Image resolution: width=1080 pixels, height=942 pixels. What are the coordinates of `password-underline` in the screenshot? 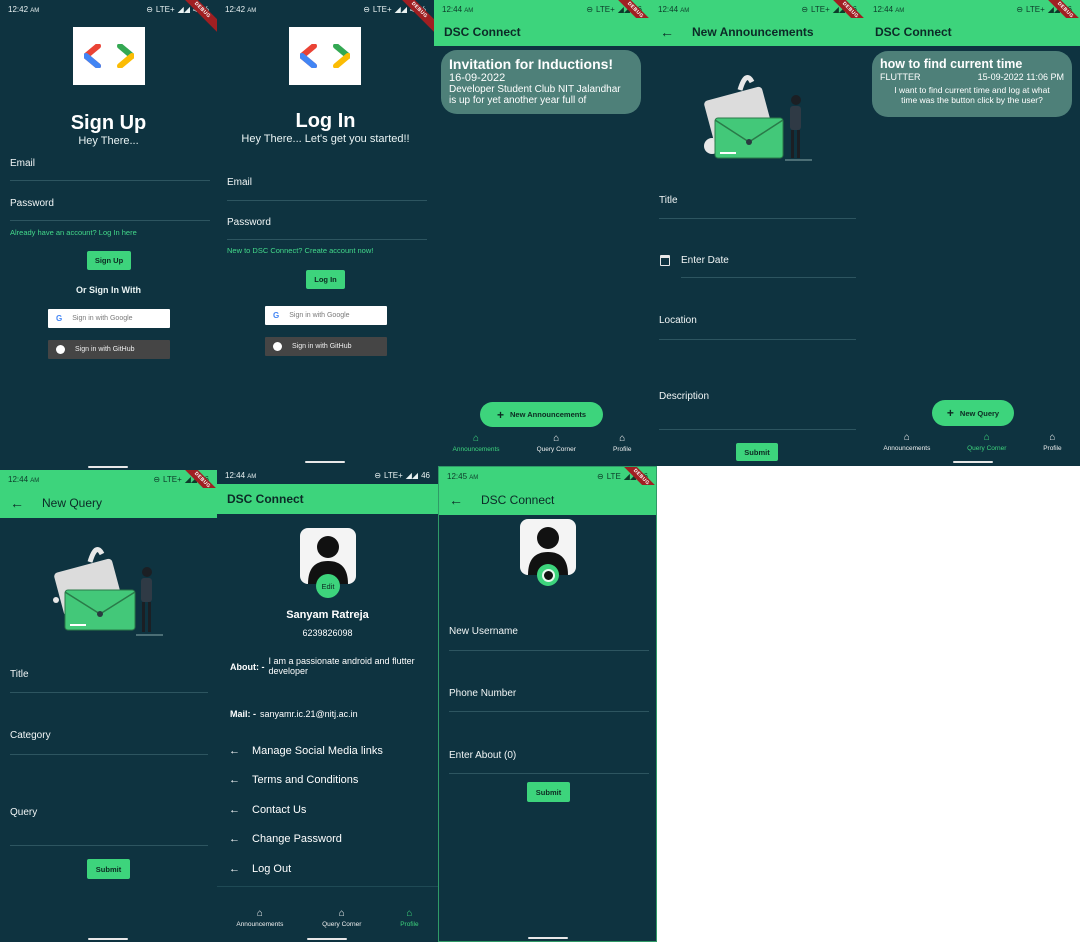 It's located at (327, 239).